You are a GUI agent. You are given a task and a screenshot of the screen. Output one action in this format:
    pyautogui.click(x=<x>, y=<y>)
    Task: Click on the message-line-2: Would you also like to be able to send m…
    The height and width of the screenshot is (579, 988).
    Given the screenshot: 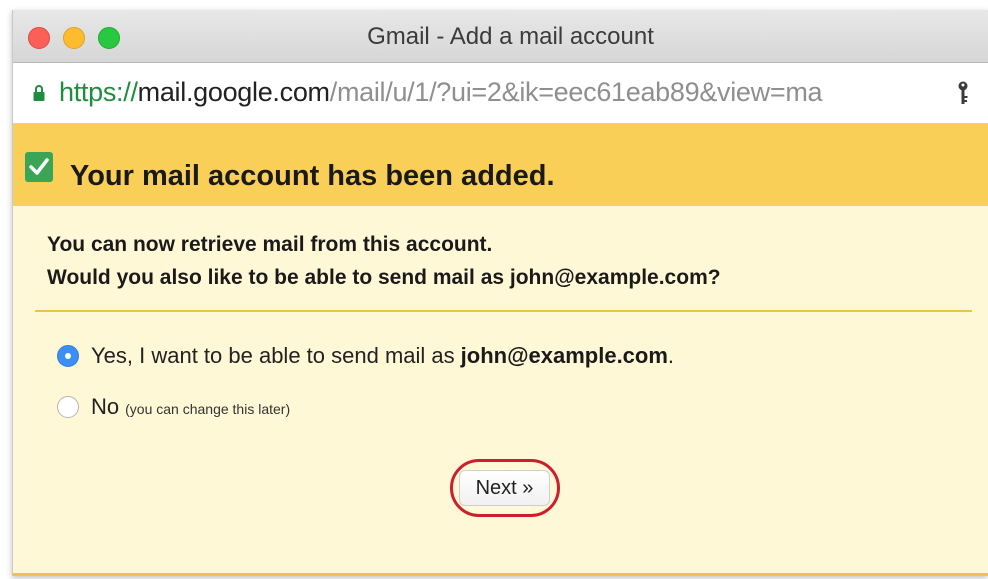 What is the action you would take?
    pyautogui.click(x=384, y=277)
    